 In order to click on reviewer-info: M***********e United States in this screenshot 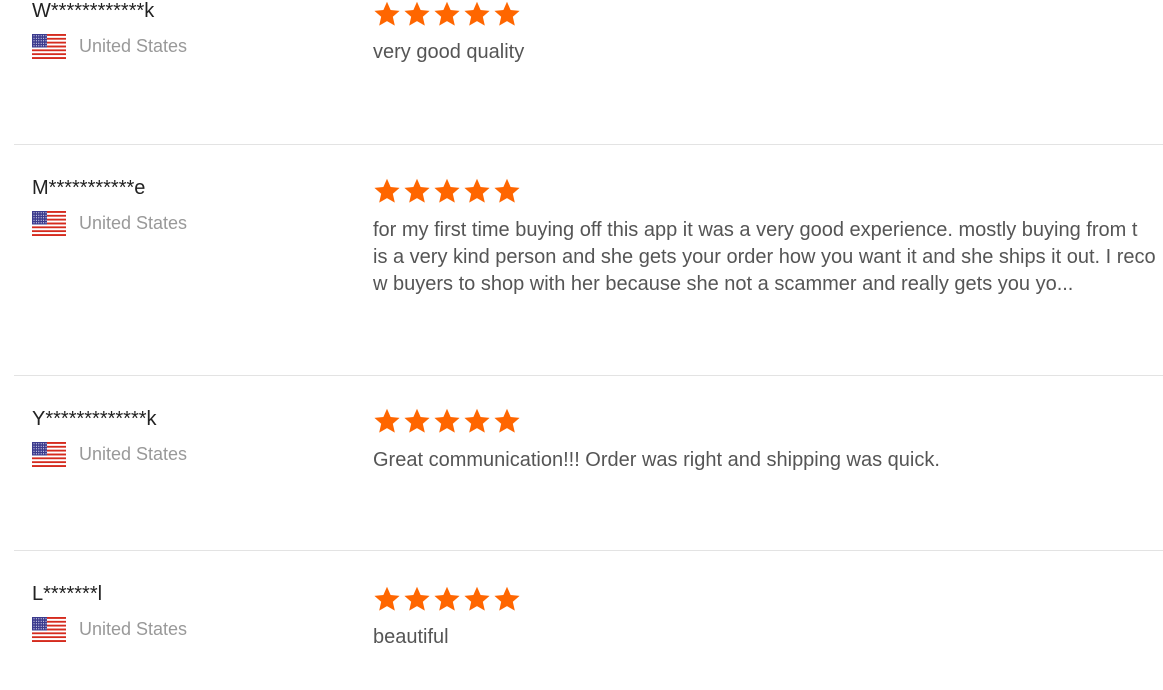, I will do `click(182, 206)`.